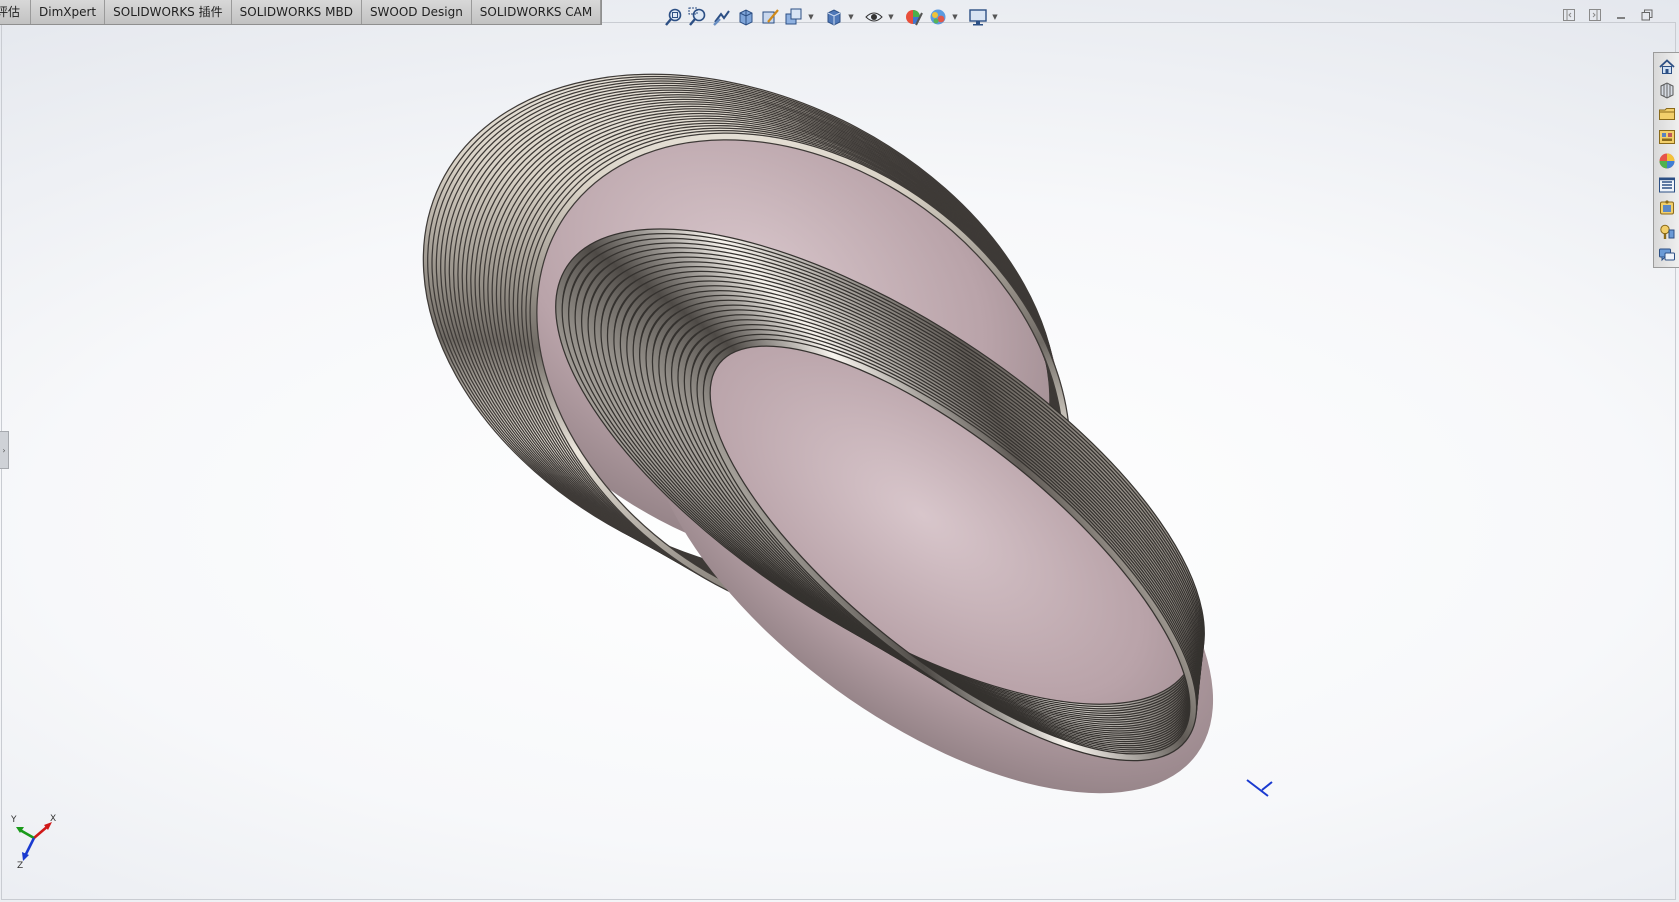 Image resolution: width=1679 pixels, height=902 pixels. Describe the element at coordinates (874, 17) in the screenshot. I see `hide-show-items-icon` at that location.